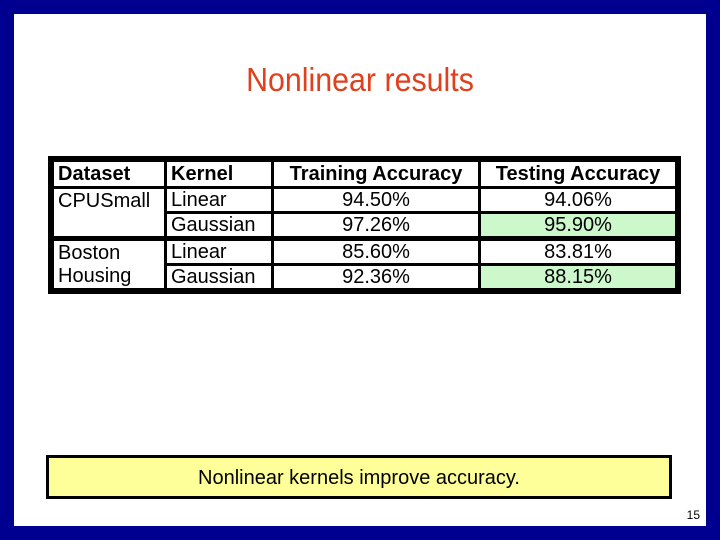 The width and height of the screenshot is (720, 540). Describe the element at coordinates (578, 200) in the screenshot. I see `testing-accuracy-cell: 94.06%` at that location.